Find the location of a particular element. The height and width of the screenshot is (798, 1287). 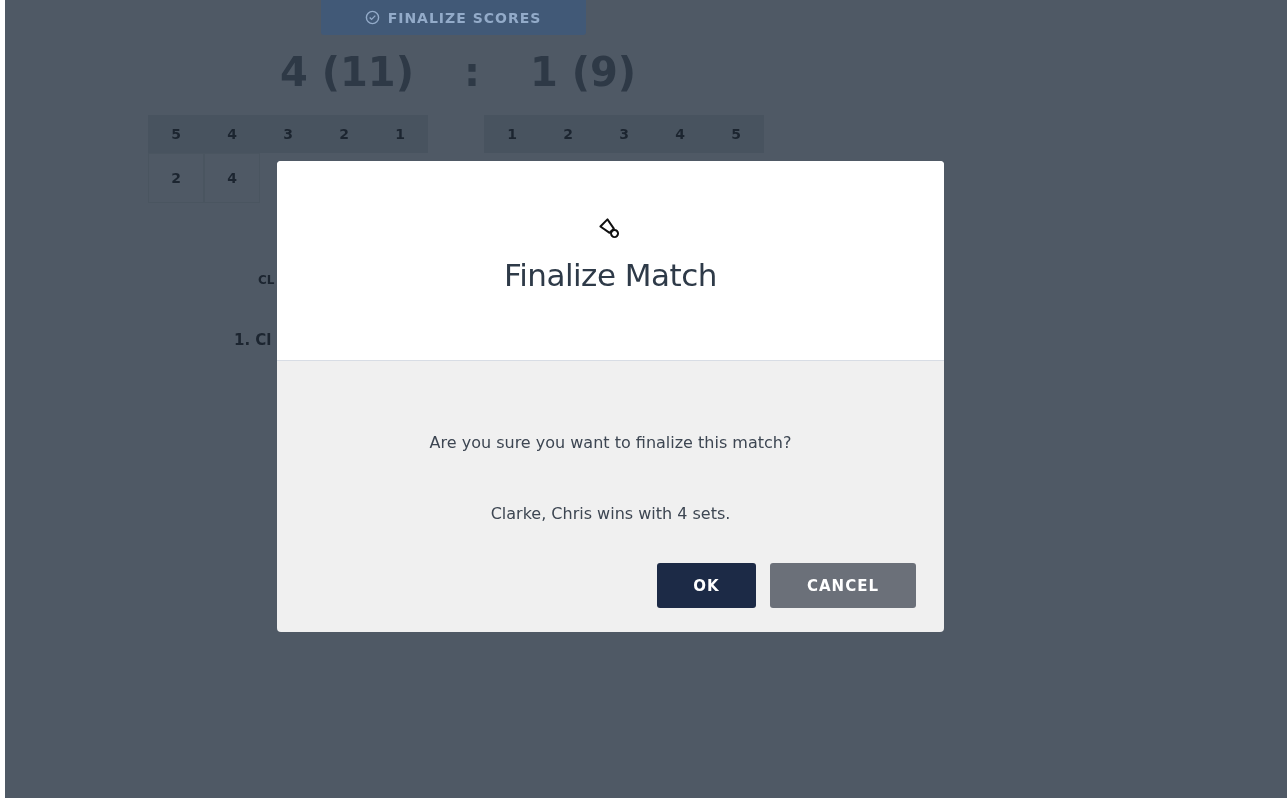

dialog-detail: Clarke, Chris wins with 4 sets. is located at coordinates (610, 513).